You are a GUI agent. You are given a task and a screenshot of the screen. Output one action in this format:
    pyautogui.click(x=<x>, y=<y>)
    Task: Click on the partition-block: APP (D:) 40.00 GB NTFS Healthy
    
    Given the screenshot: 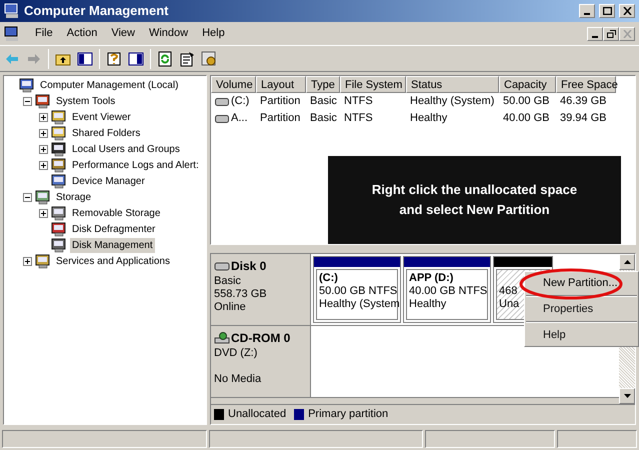 What is the action you would take?
    pyautogui.click(x=447, y=289)
    